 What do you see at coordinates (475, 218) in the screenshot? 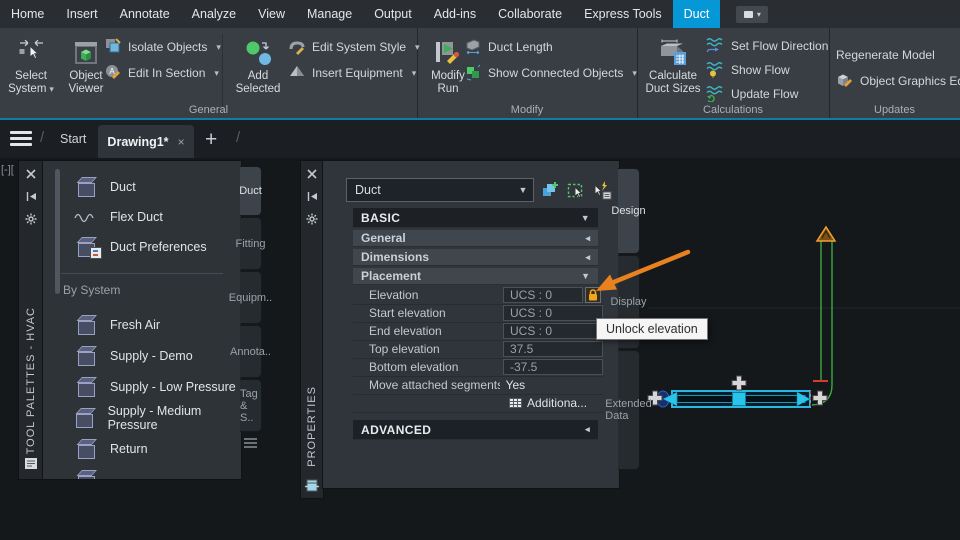
I see `section-basic: BASIC ▼` at bounding box center [475, 218].